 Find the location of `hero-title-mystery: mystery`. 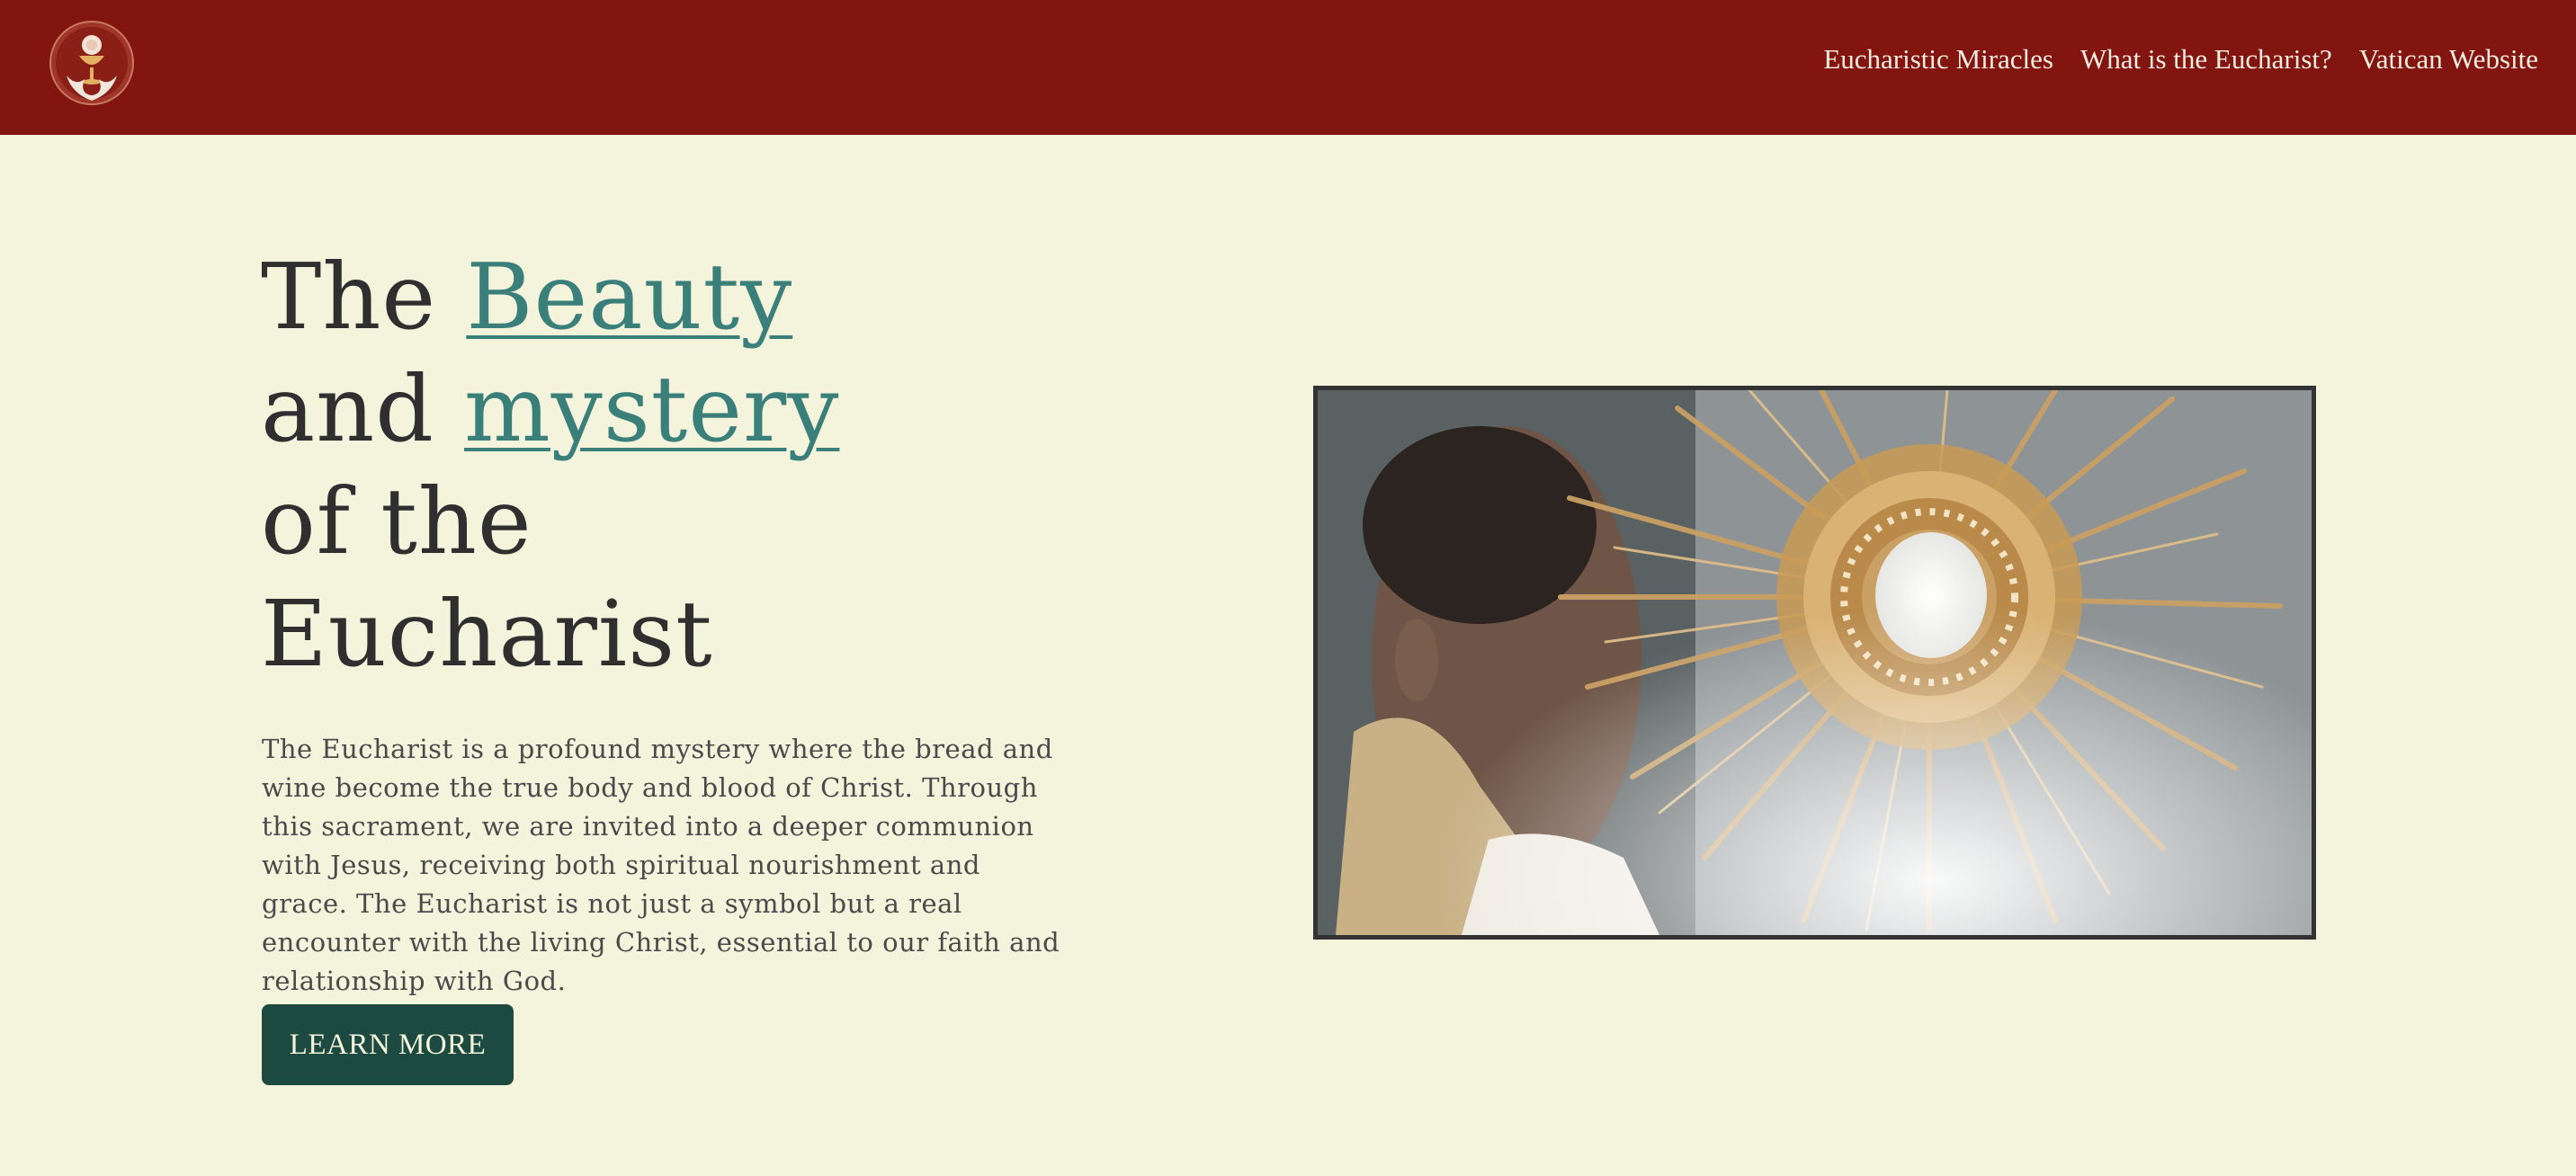

hero-title-mystery: mystery is located at coordinates (652, 409).